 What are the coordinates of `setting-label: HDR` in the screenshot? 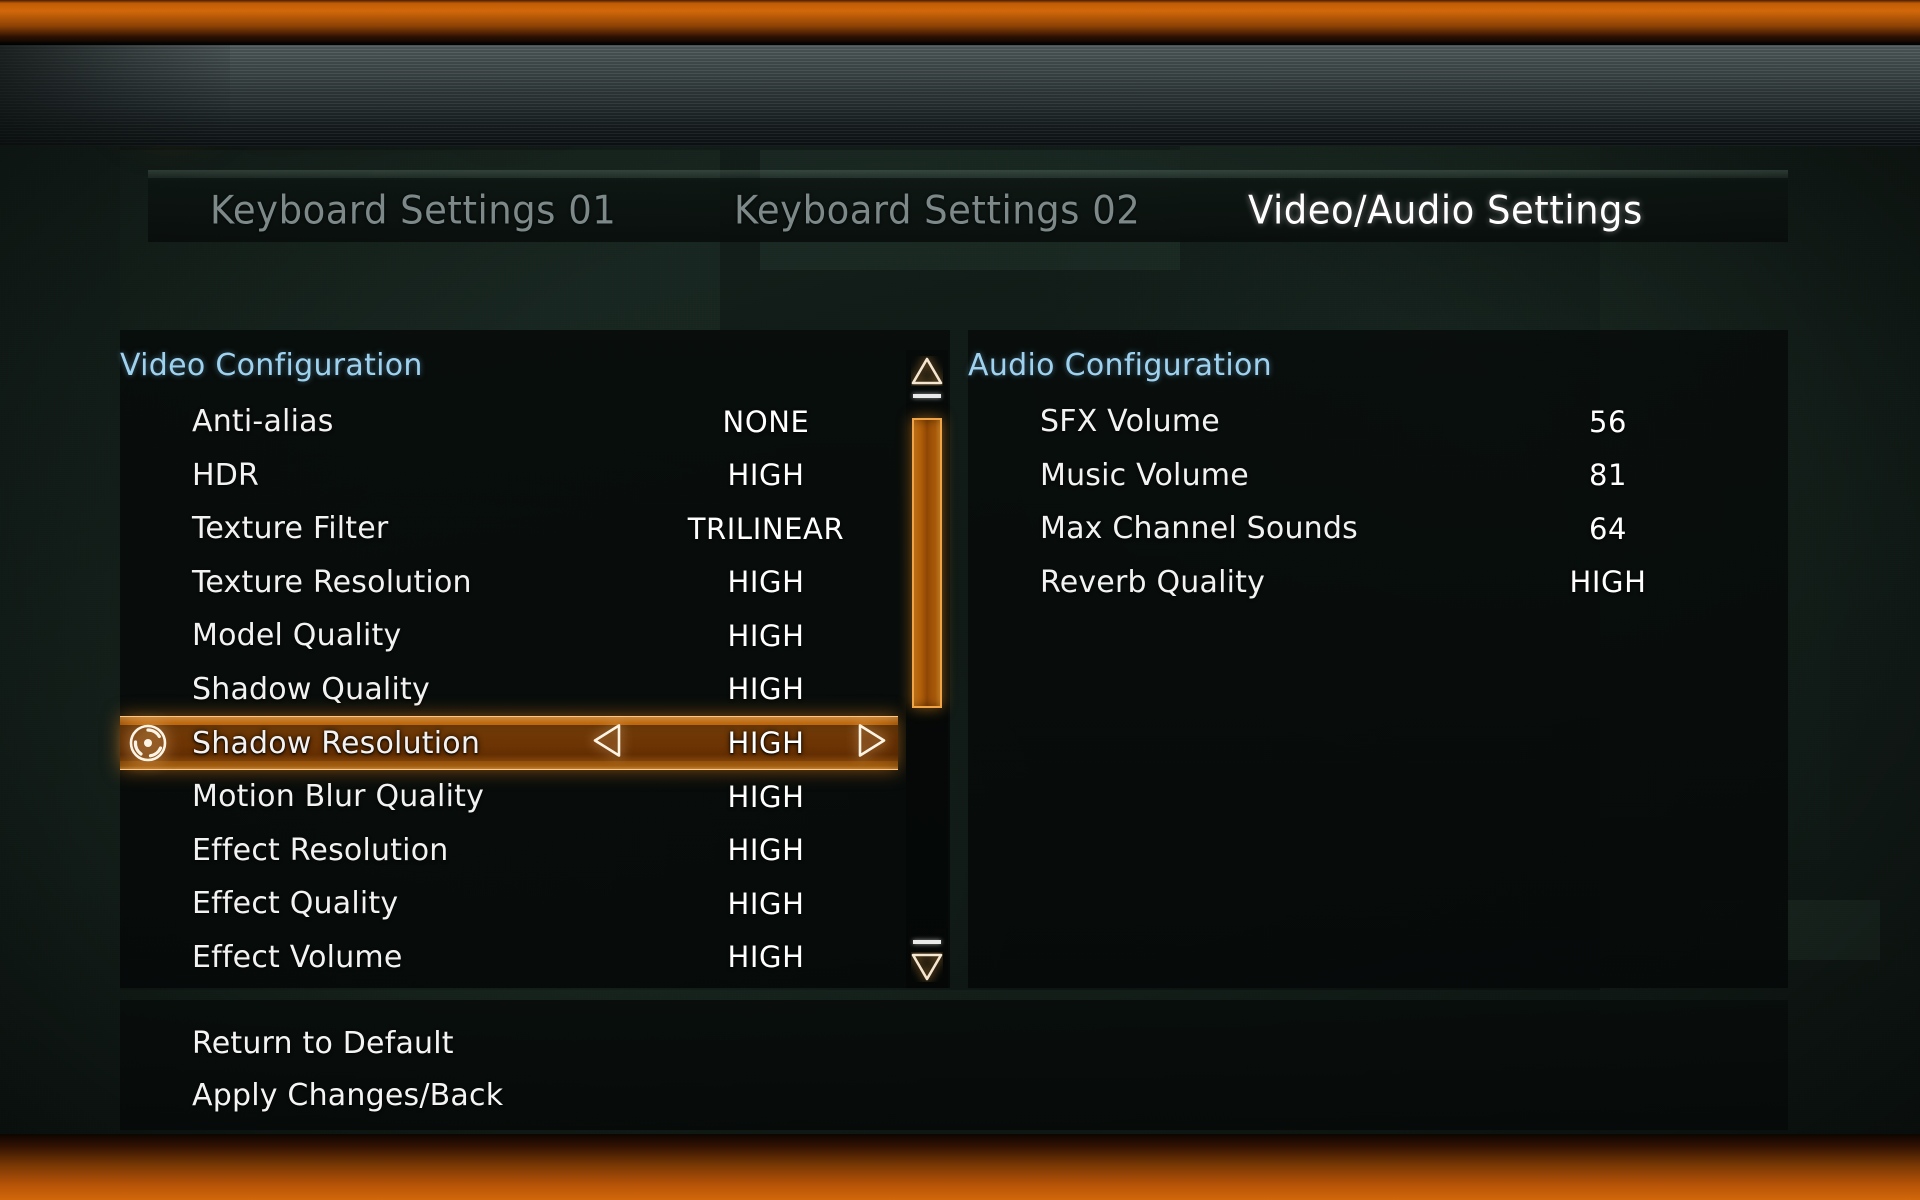 It's located at (226, 475).